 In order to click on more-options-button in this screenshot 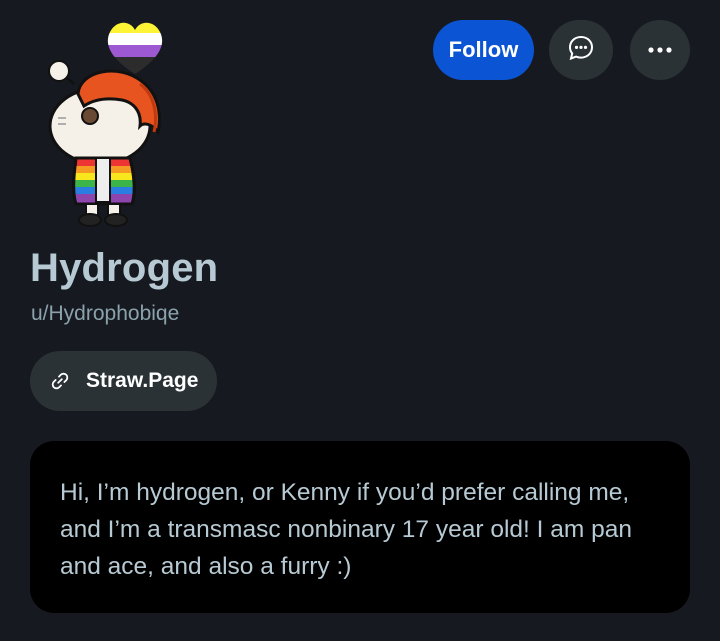, I will do `click(660, 50)`.